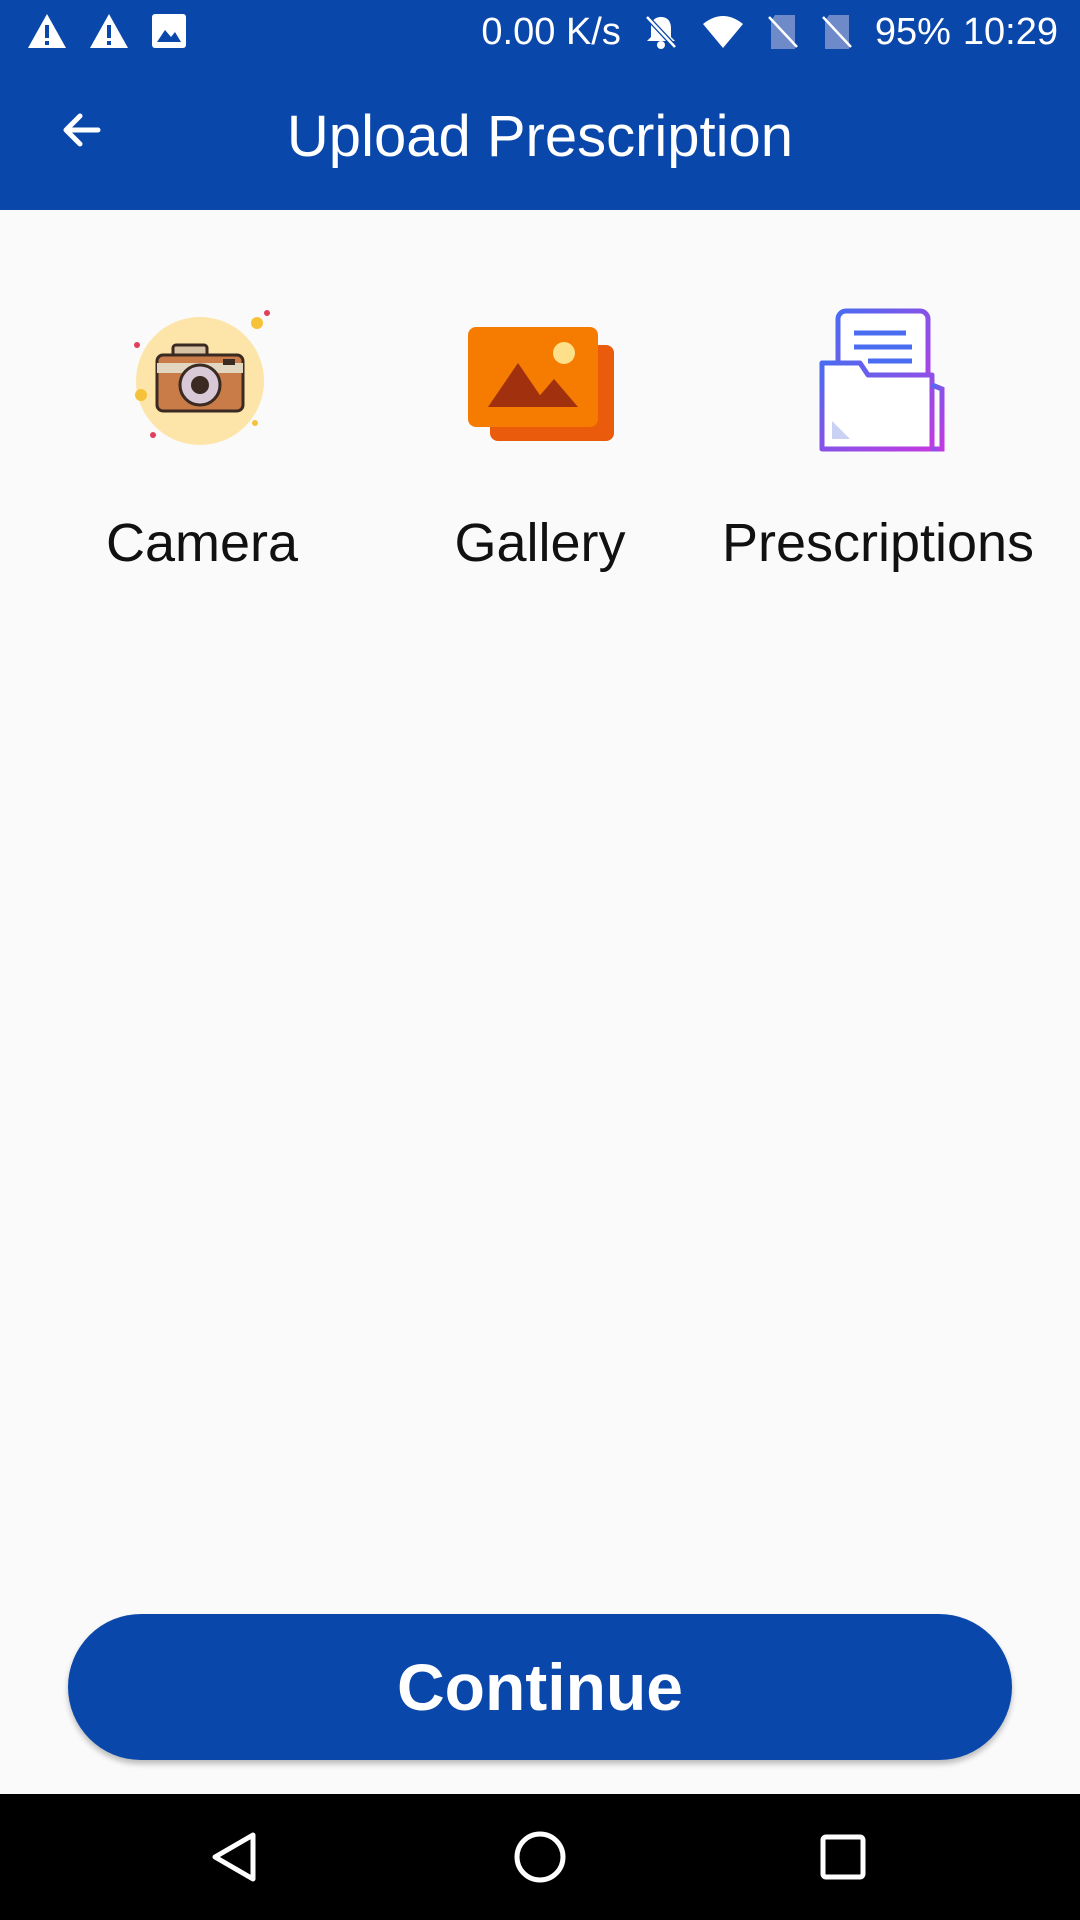  What do you see at coordinates (540, 450) in the screenshot?
I see `gallery-option: Gallery` at bounding box center [540, 450].